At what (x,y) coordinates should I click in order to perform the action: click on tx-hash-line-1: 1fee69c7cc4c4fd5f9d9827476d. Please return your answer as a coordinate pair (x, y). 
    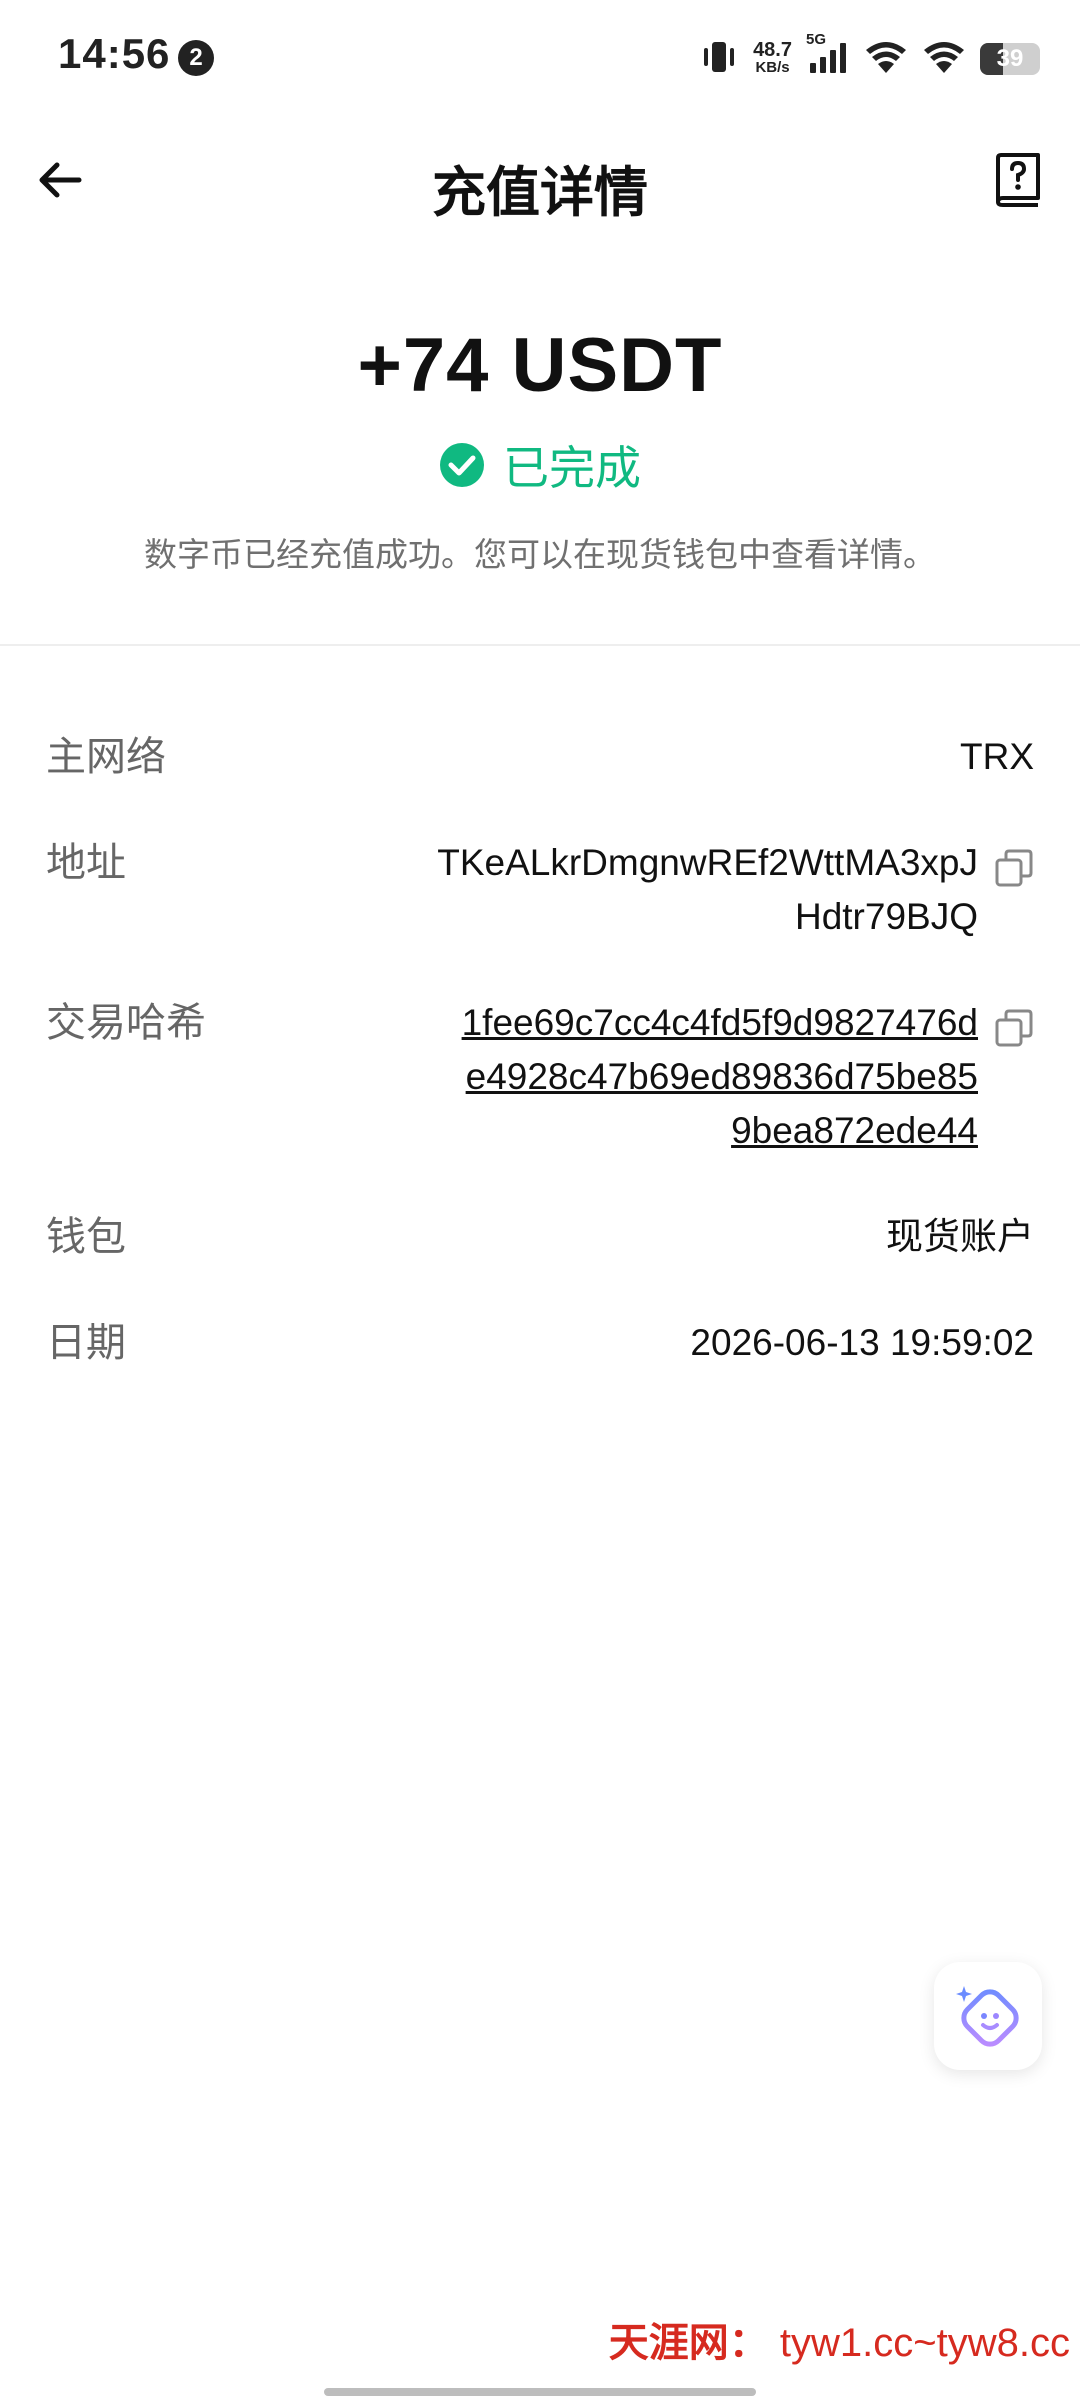
    Looking at the image, I should click on (719, 1022).